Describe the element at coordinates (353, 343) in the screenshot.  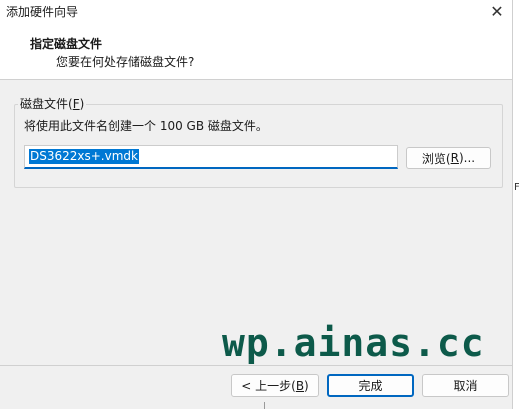
I see `watermark-text: wp.ainas.cc` at that location.